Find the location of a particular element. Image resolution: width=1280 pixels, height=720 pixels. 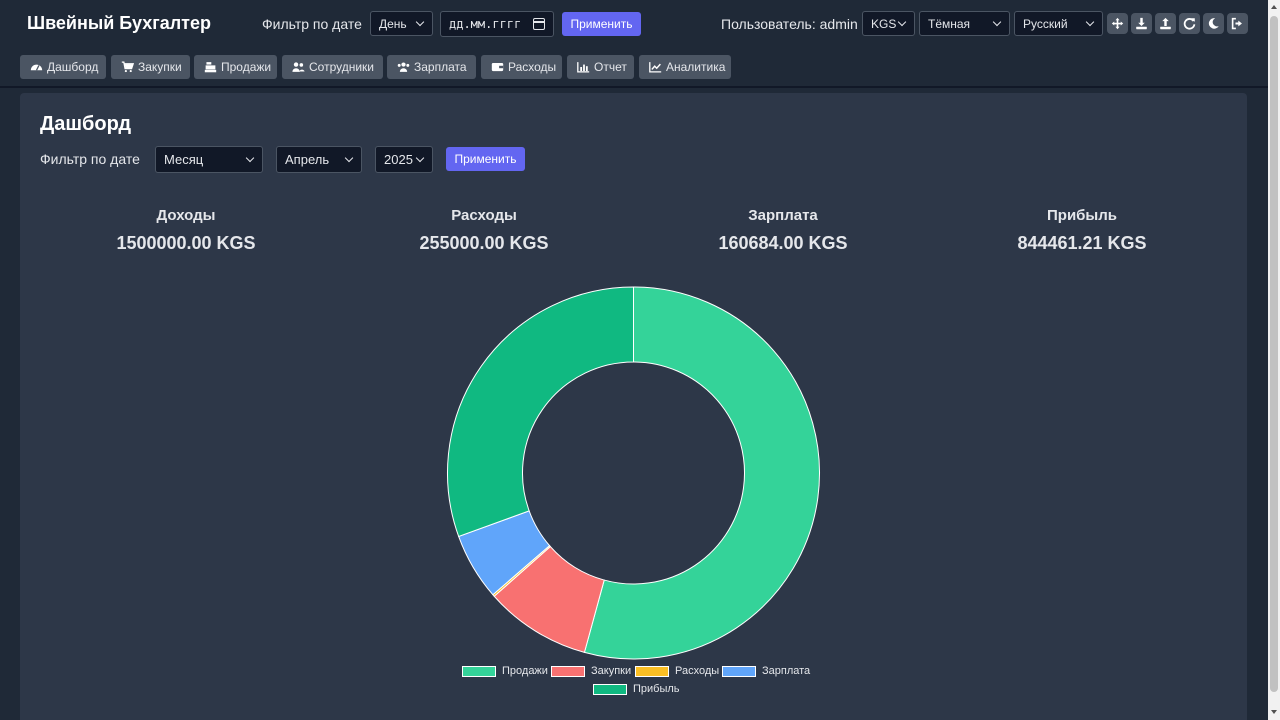

legend-item: Прибыль is located at coordinates (636, 689).